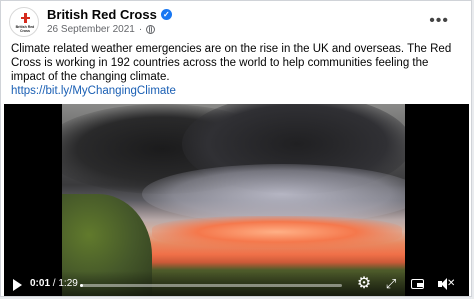  What do you see at coordinates (91, 29) in the screenshot?
I see `post-date: 26 September 2021` at bounding box center [91, 29].